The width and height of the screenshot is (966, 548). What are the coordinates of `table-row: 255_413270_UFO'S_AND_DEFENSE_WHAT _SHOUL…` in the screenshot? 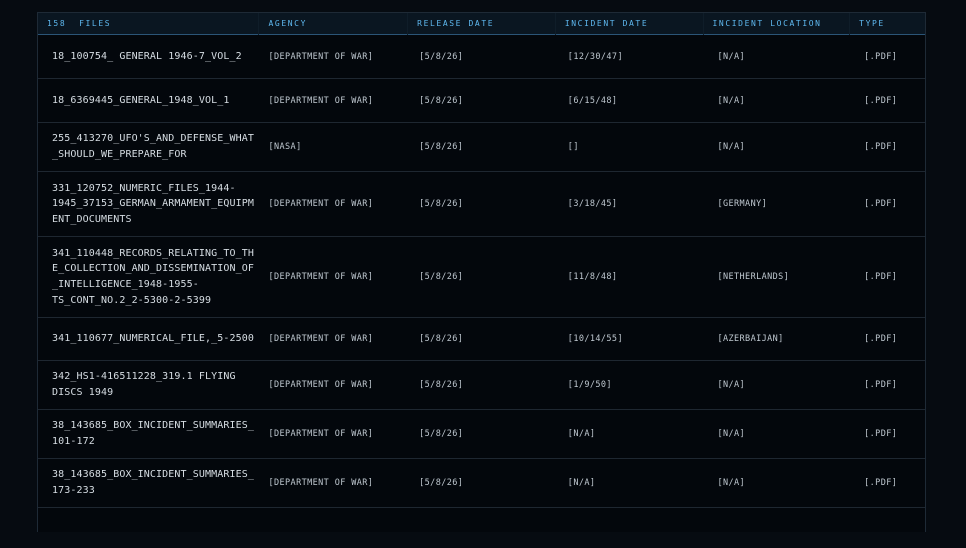 It's located at (481, 147).